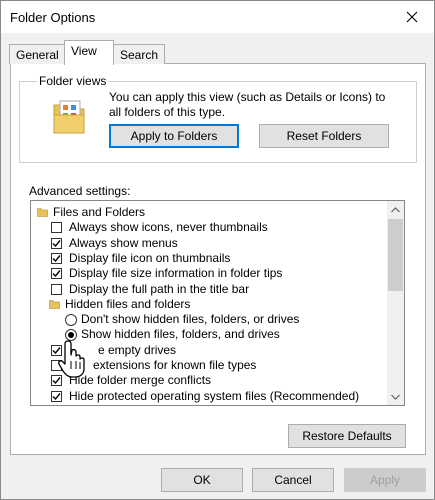  Describe the element at coordinates (53, 17) in the screenshot. I see `window-title: Folder Options` at that location.